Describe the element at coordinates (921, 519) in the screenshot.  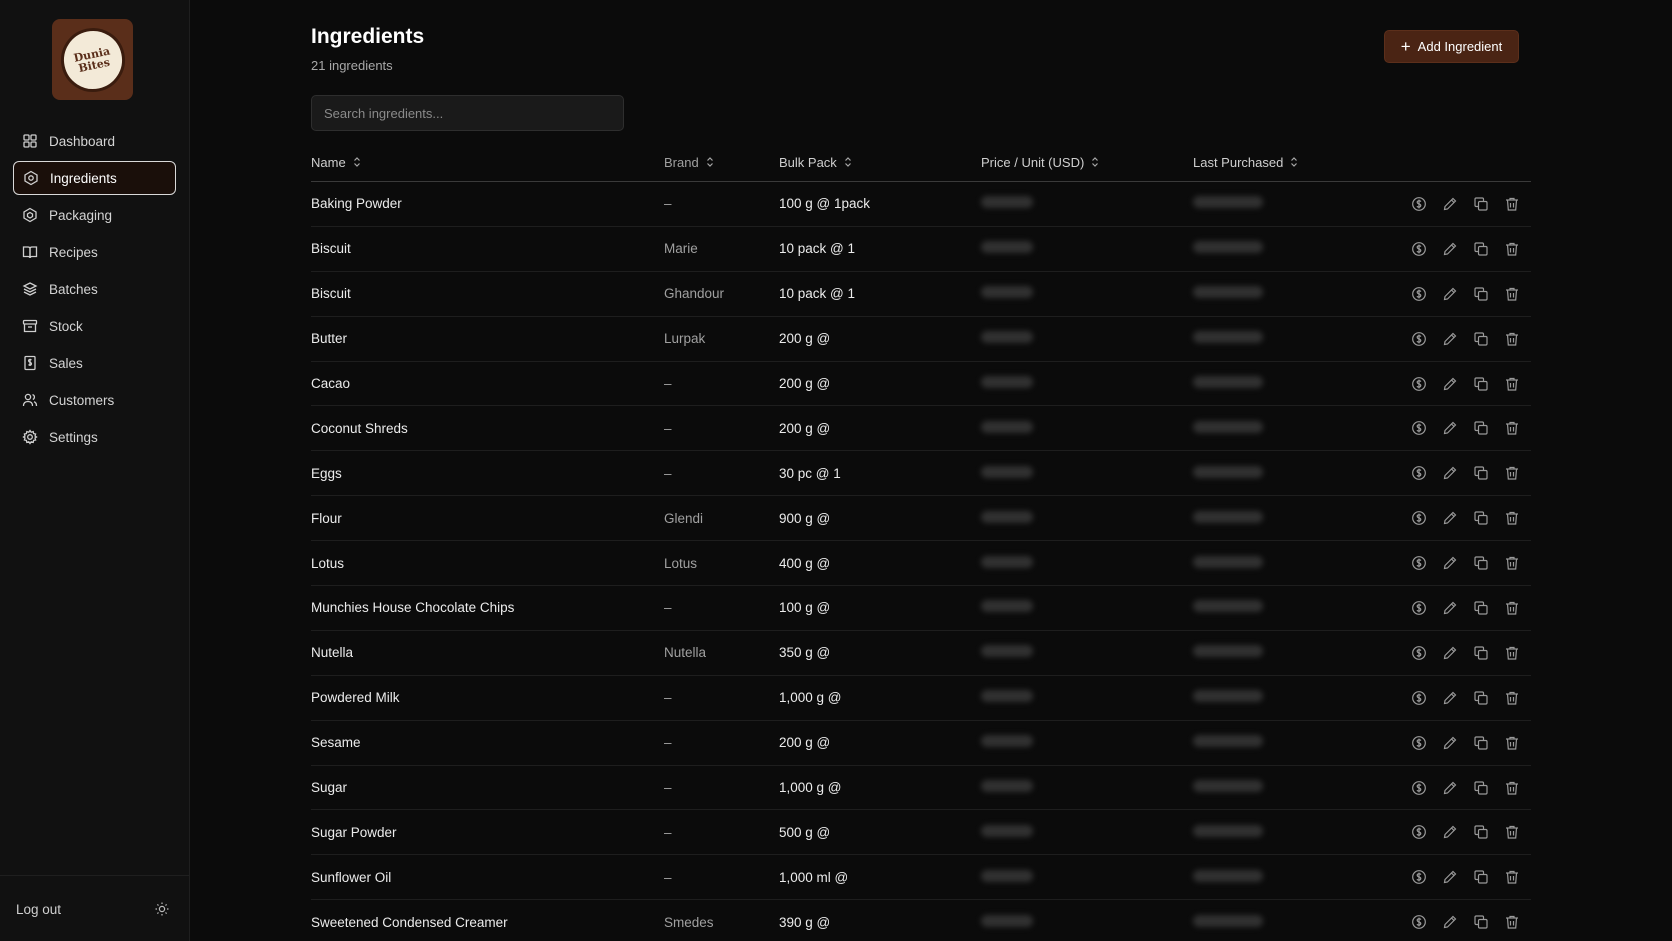
I see `table-row: Flour Glendi 900 g @` at that location.